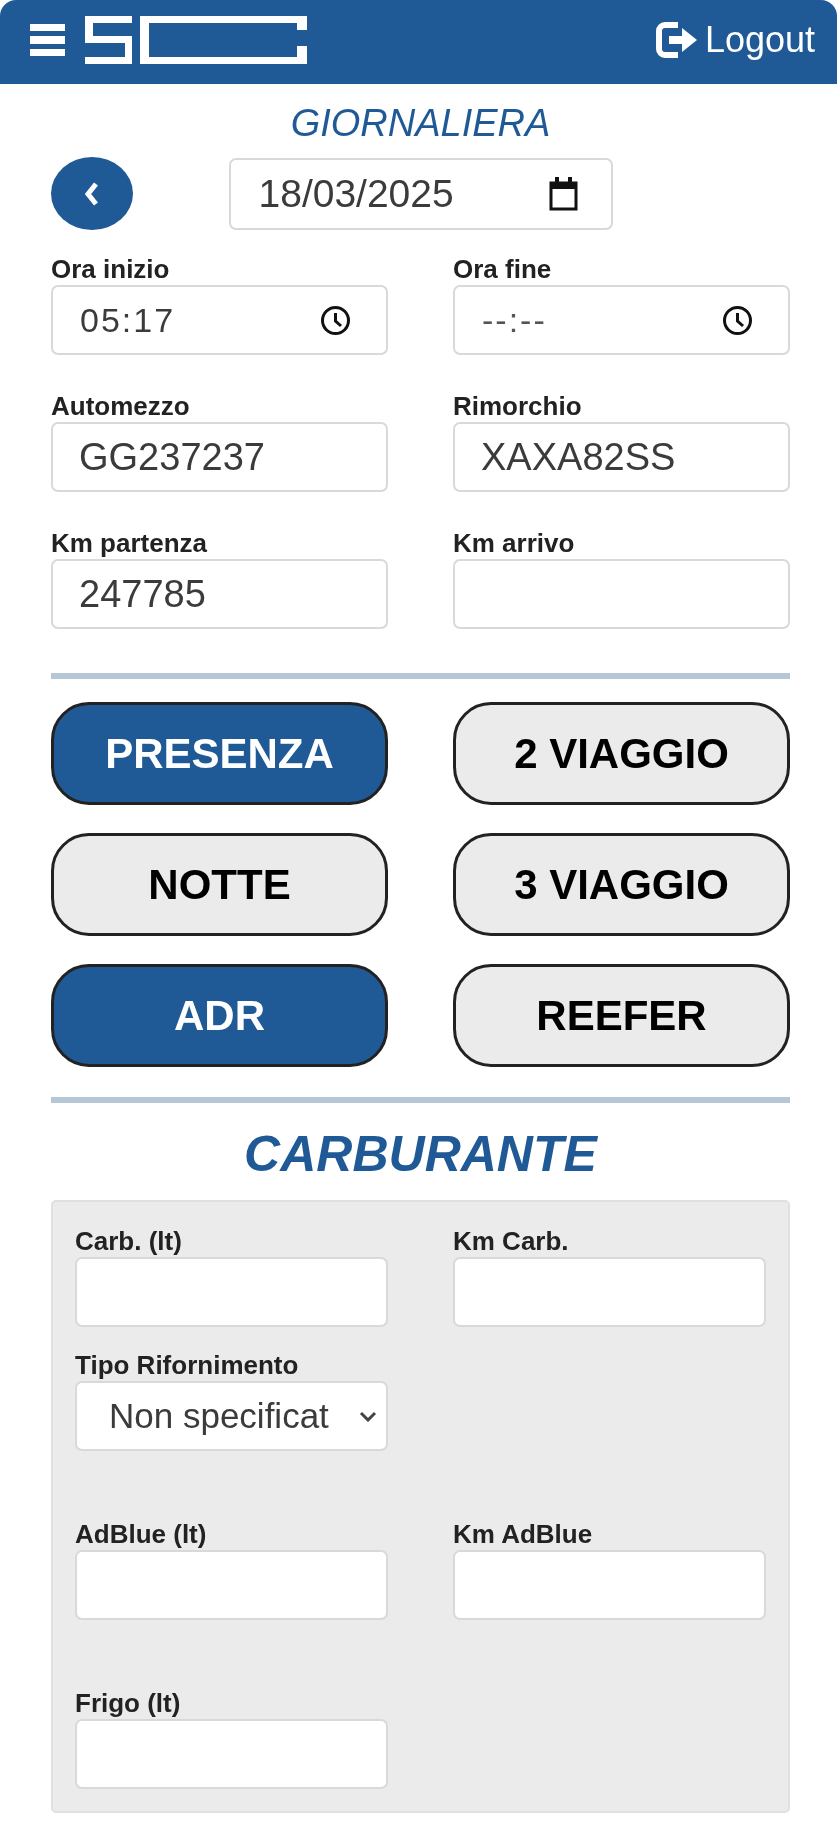 The width and height of the screenshot is (837, 1845). Describe the element at coordinates (523, 1534) in the screenshot. I see `field-label: Km AdBlue` at that location.